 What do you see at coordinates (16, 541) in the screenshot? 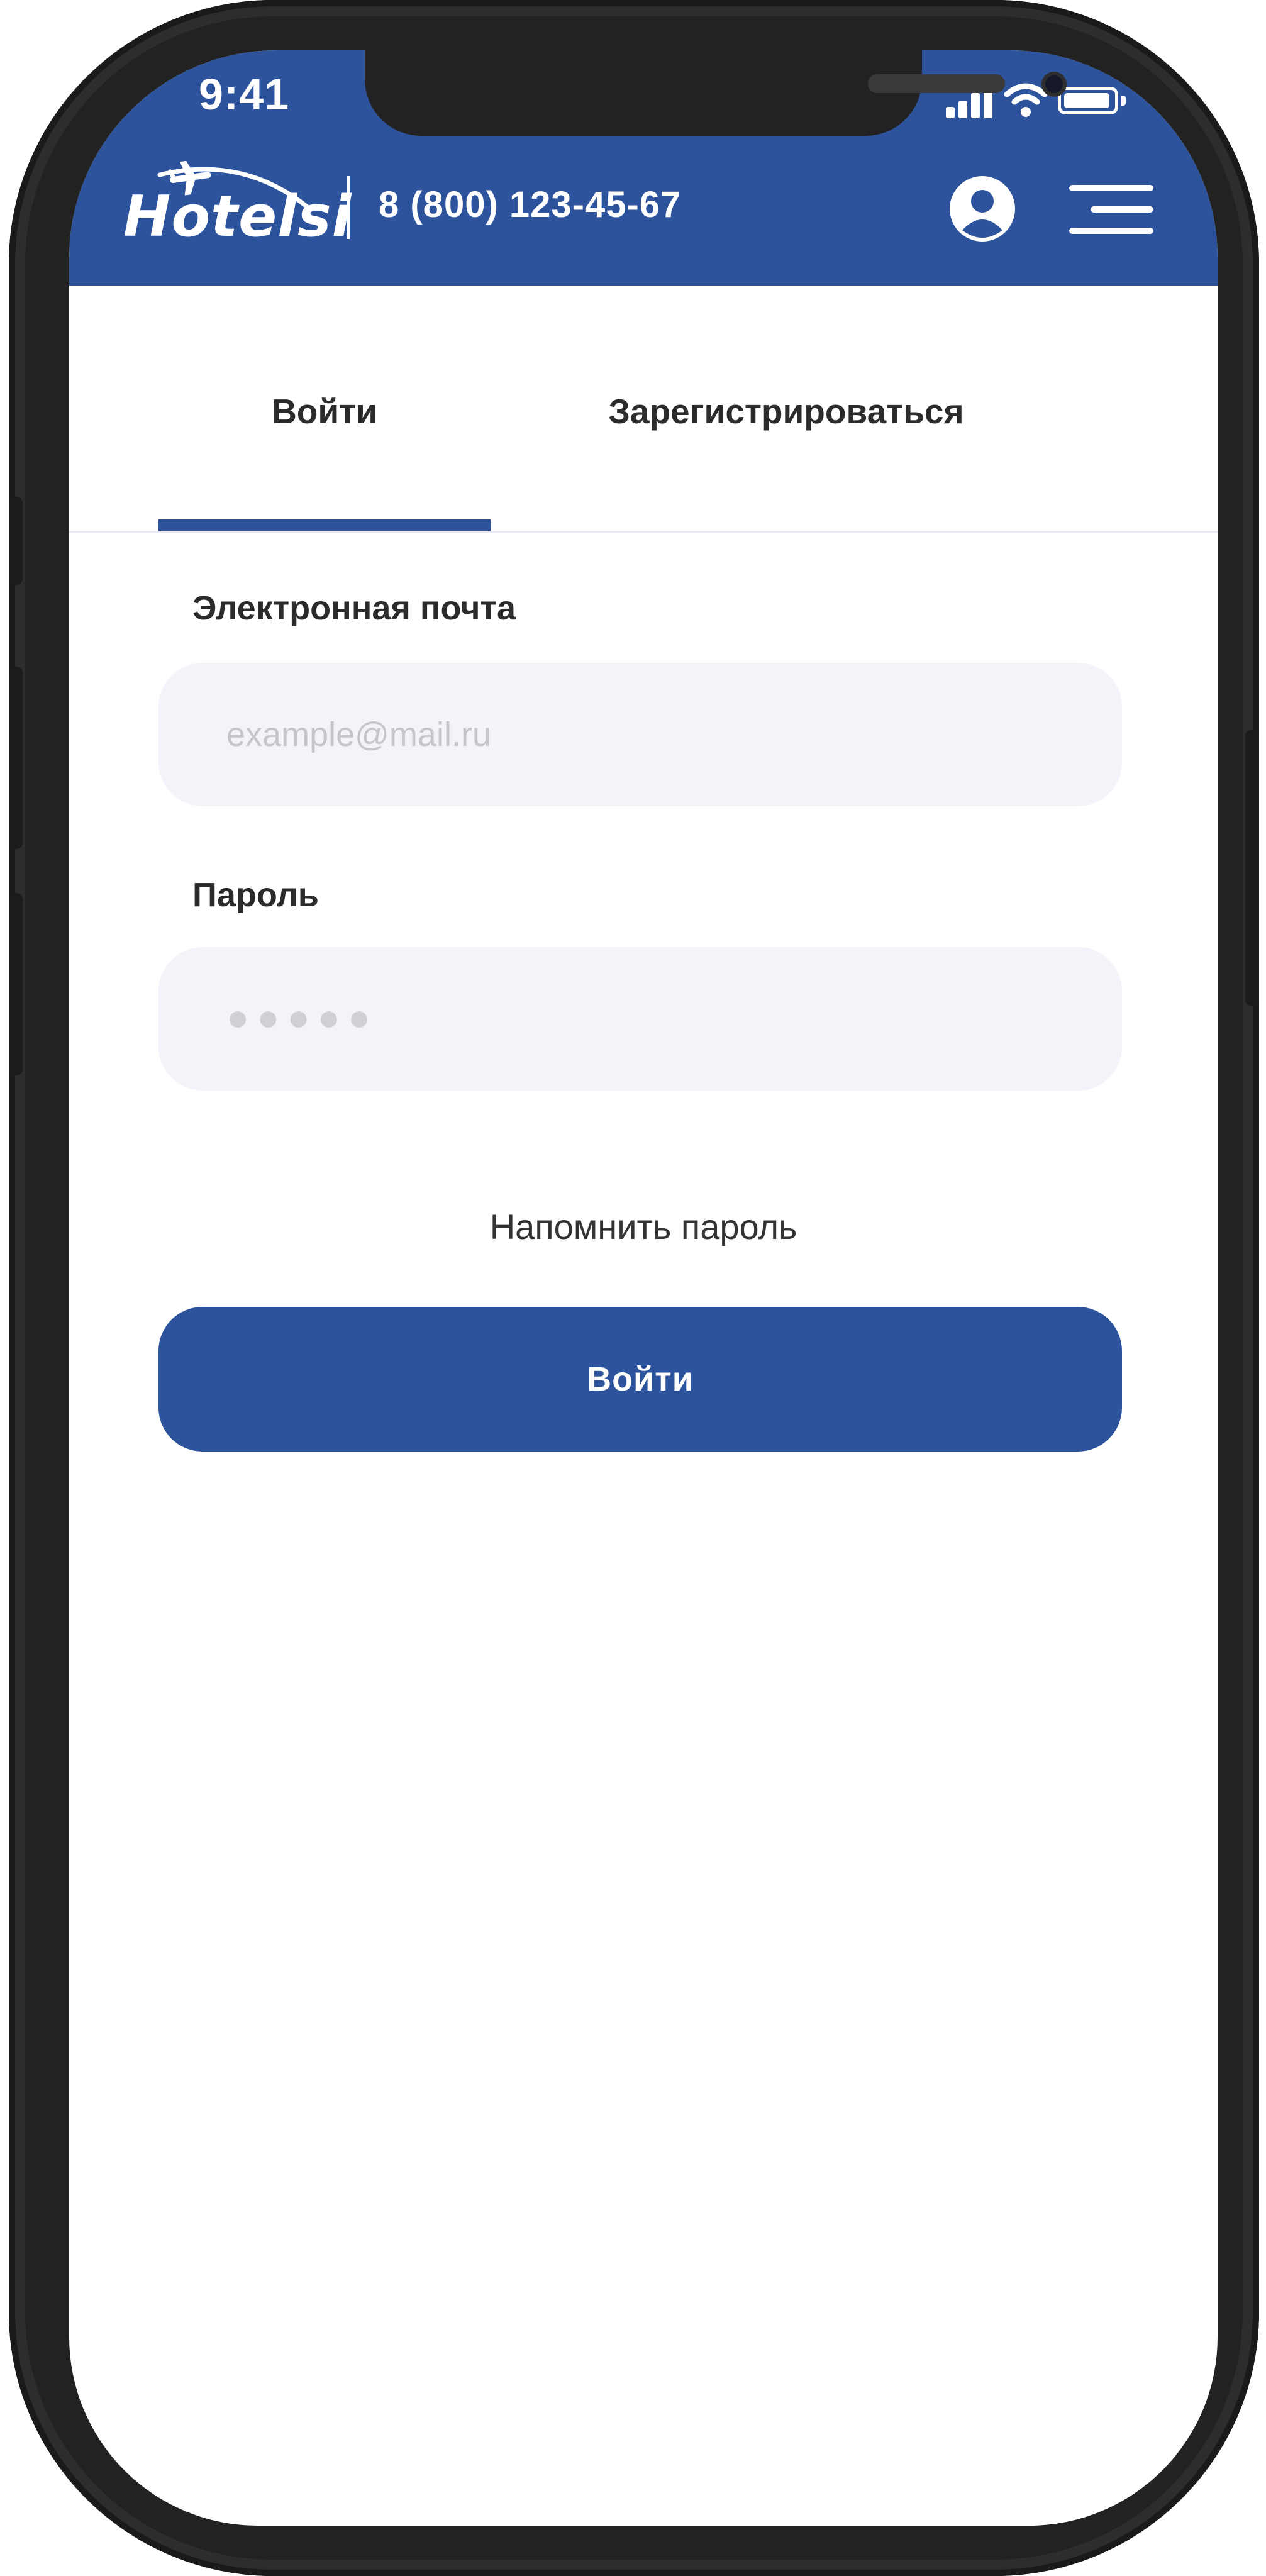
I see `silent-switch` at bounding box center [16, 541].